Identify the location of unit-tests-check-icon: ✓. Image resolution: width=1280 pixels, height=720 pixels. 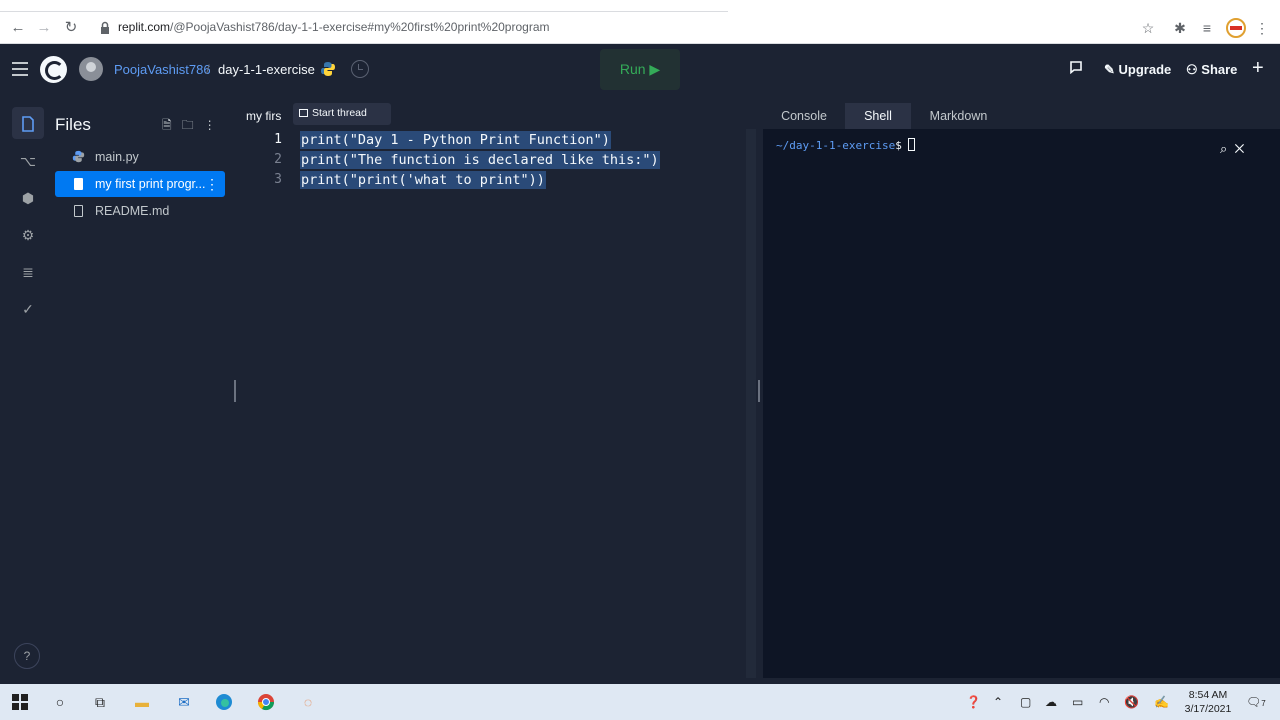
(28, 309).